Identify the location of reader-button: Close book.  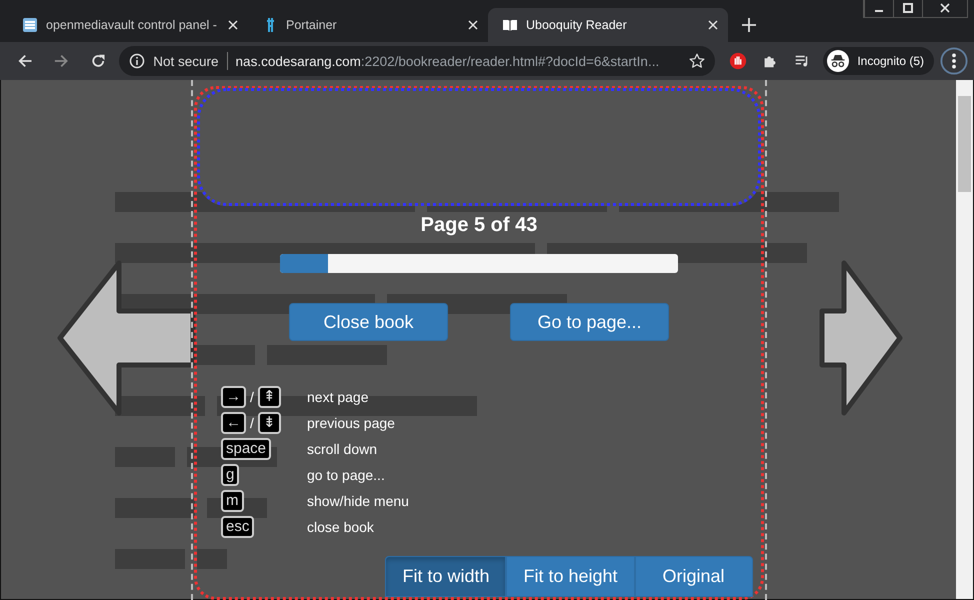
(368, 322).